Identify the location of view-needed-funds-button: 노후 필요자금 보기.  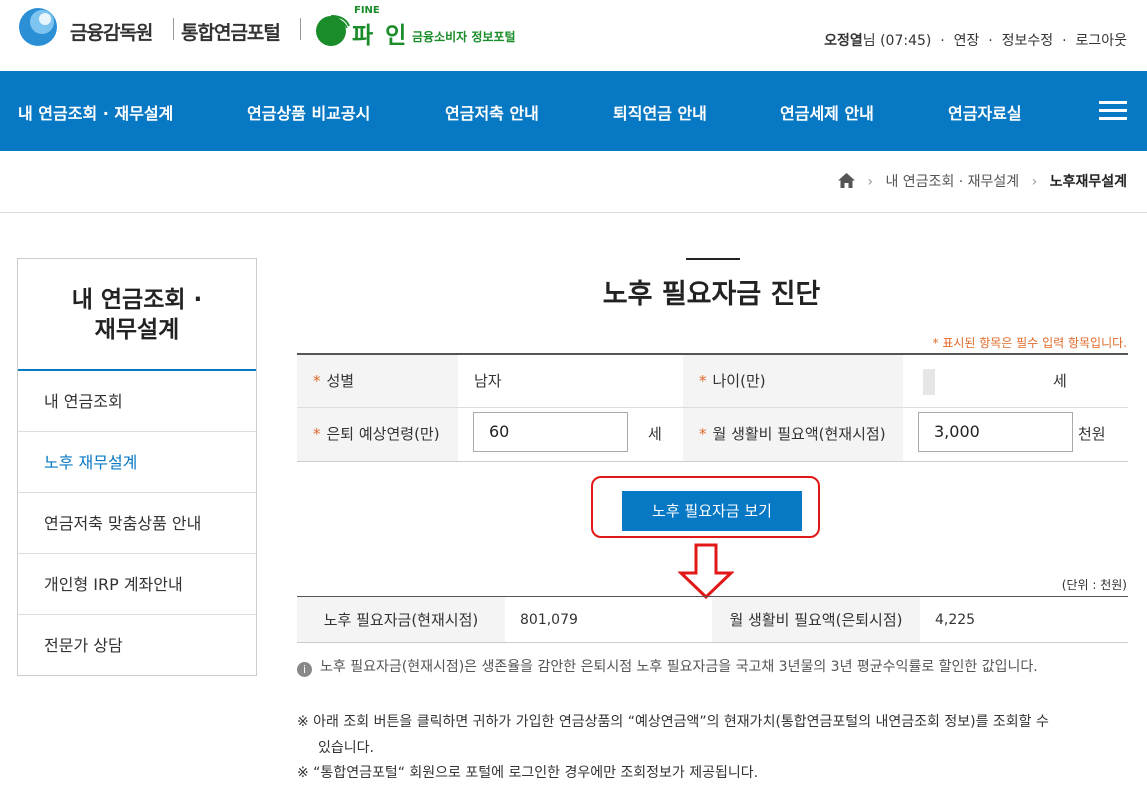
(712, 511).